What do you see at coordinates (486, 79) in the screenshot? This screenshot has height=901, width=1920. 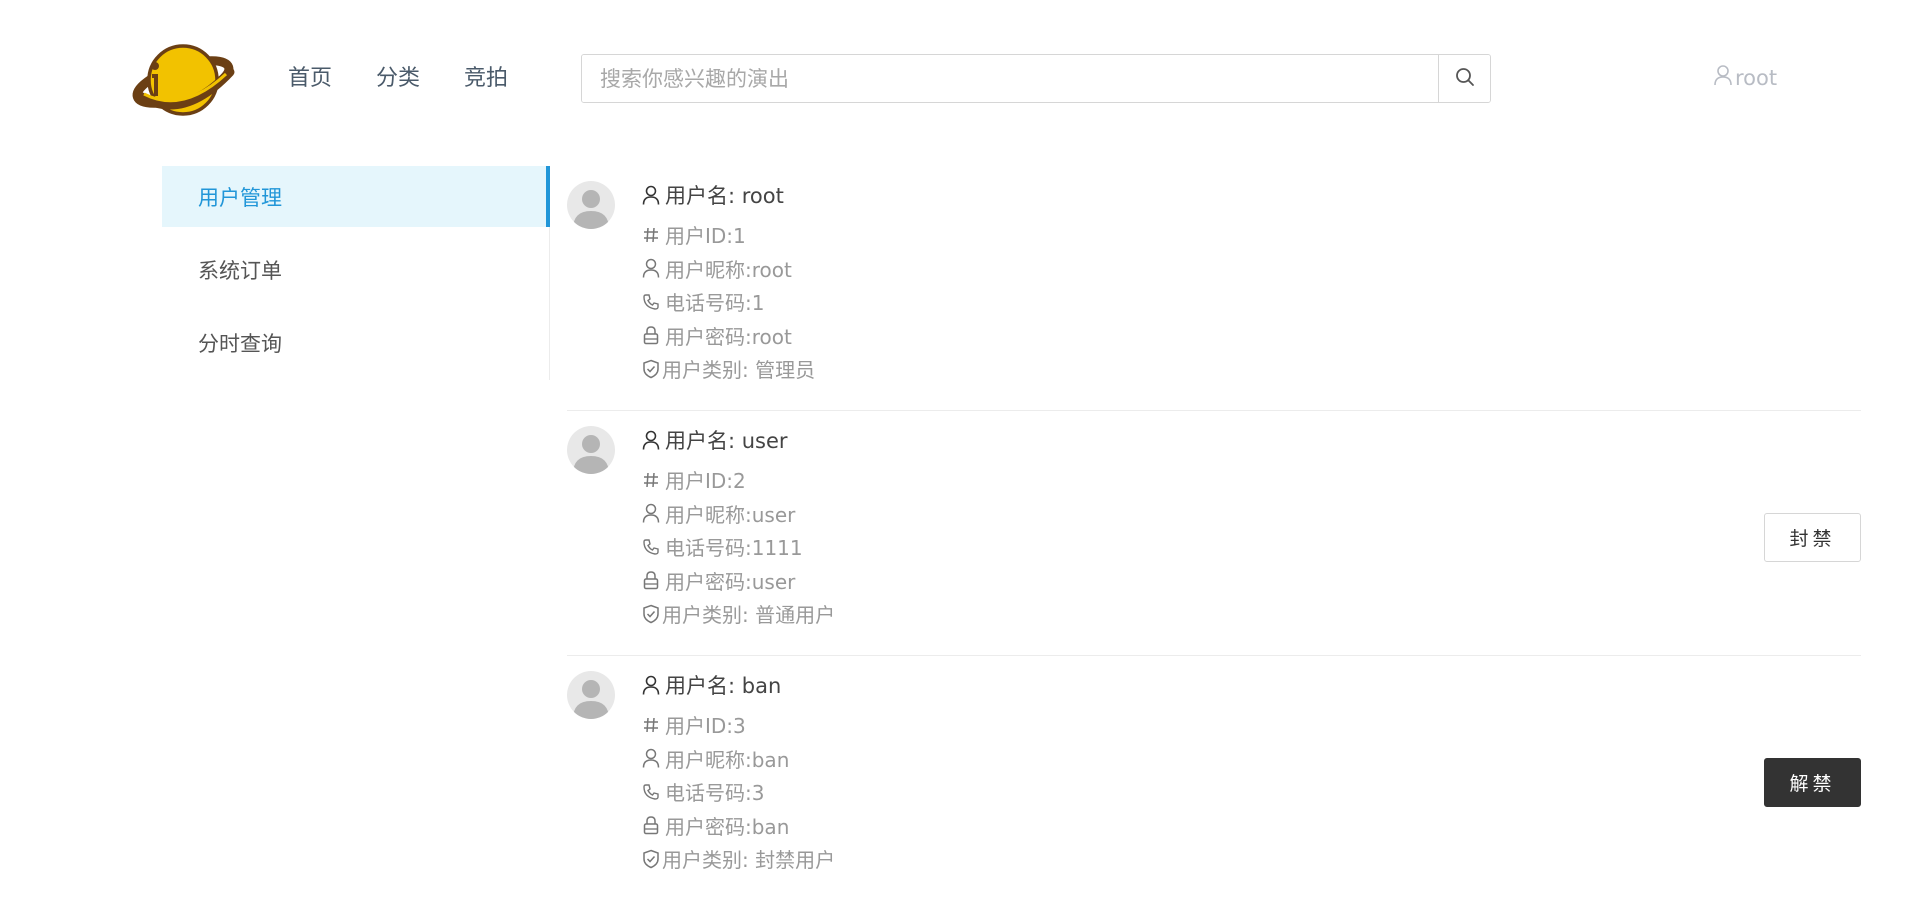 I see `nav-auction: 竞拍` at bounding box center [486, 79].